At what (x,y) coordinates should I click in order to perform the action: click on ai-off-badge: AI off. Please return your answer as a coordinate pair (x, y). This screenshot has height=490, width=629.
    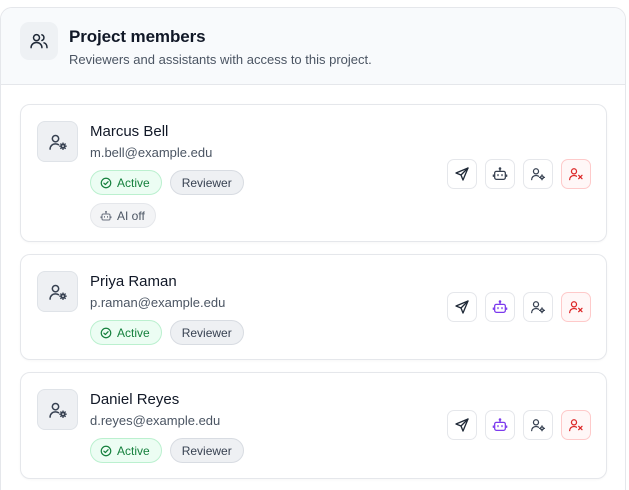
    Looking at the image, I should click on (123, 215).